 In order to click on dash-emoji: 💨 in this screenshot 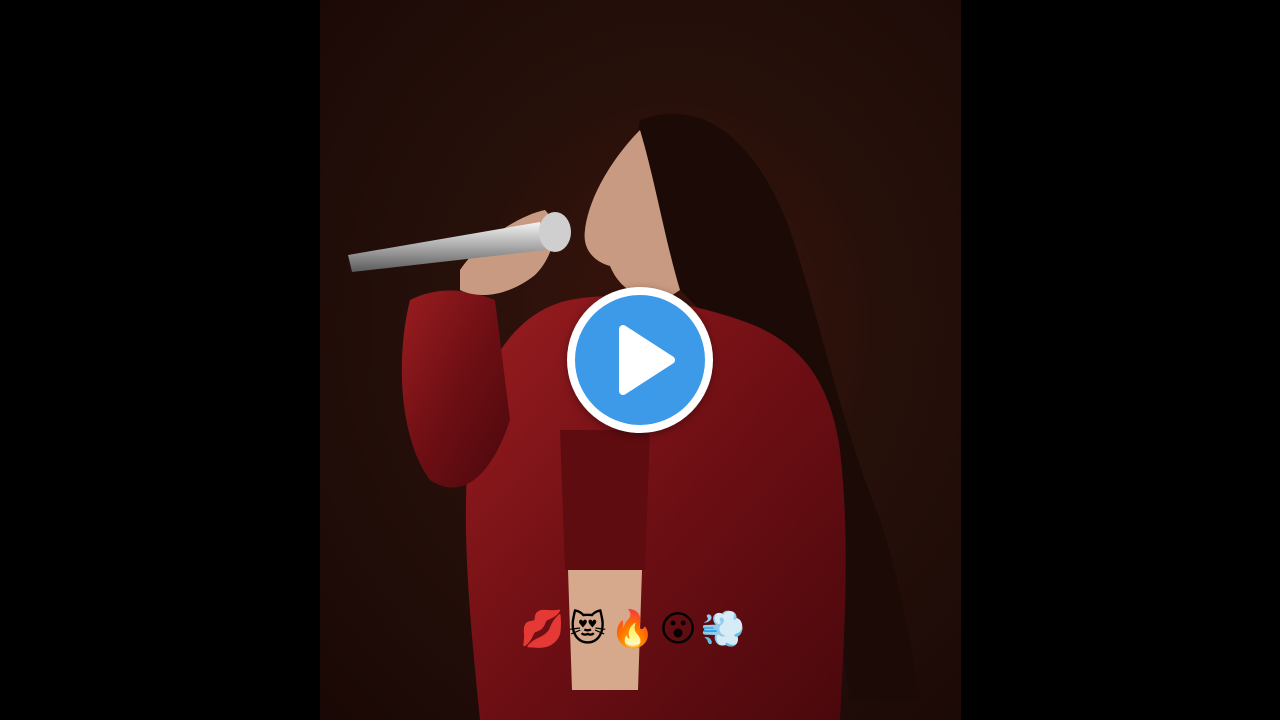, I will do `click(723, 629)`.